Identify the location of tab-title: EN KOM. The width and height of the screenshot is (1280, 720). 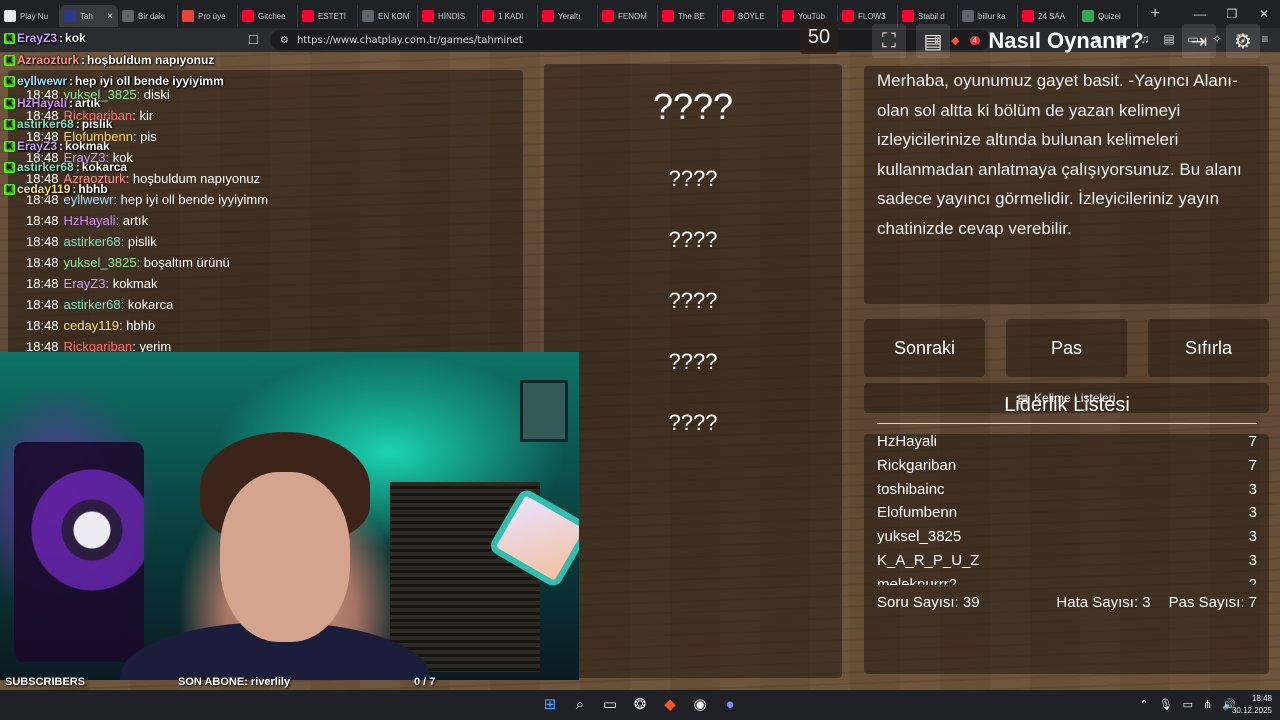
(394, 16).